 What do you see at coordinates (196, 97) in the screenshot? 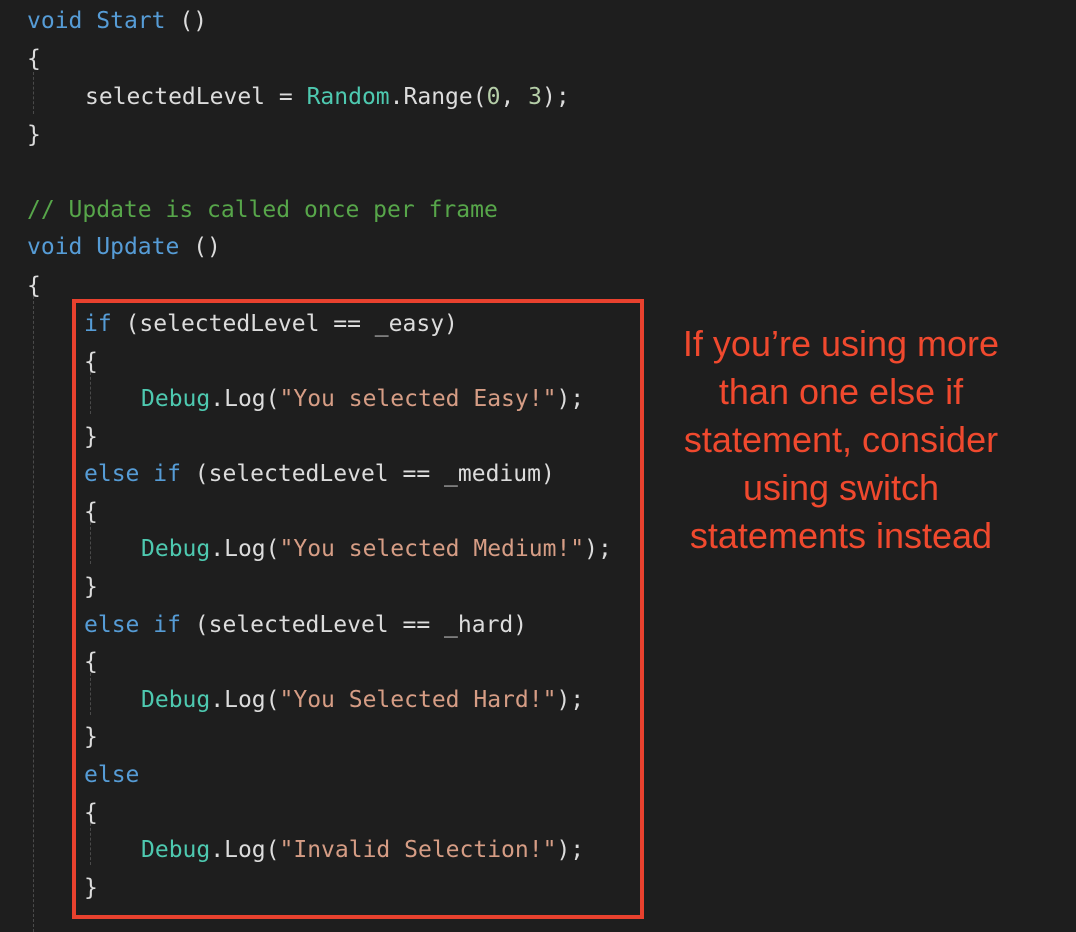
I see `assign-lhs: selectedLevel =` at bounding box center [196, 97].